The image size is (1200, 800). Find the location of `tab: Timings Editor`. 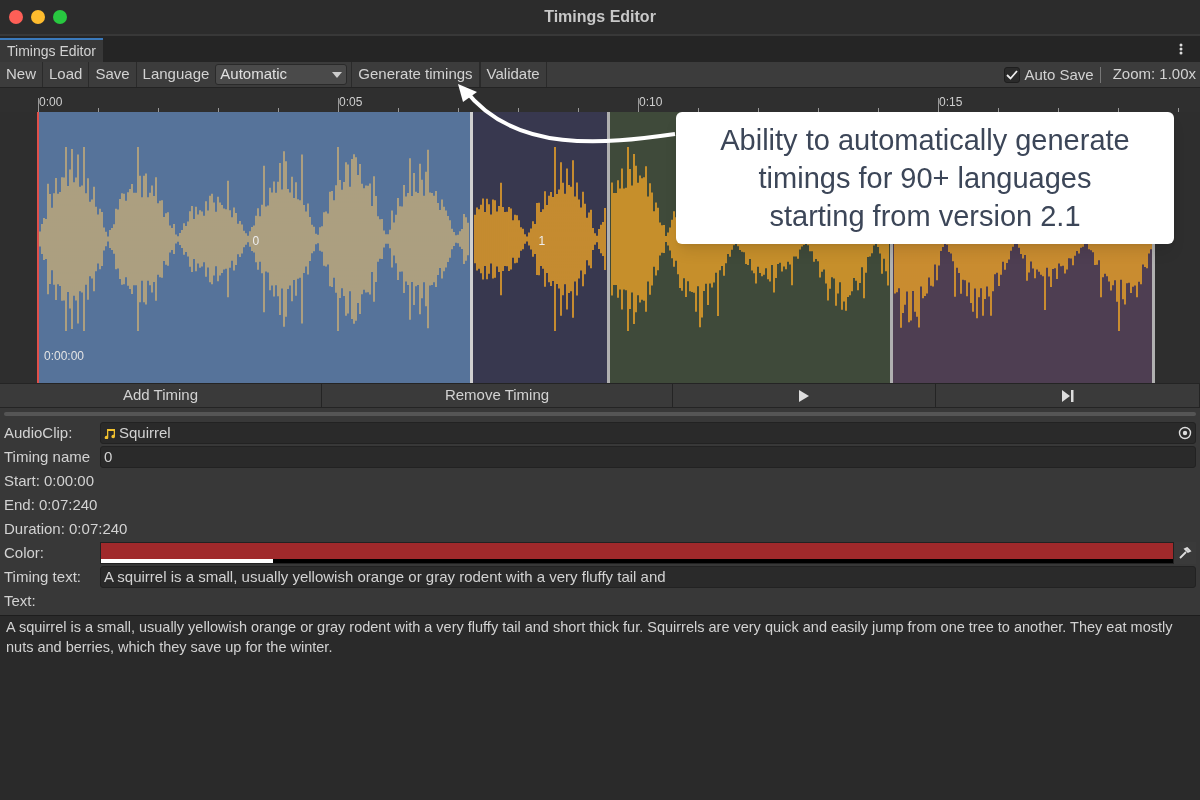

tab: Timings Editor is located at coordinates (51, 50).